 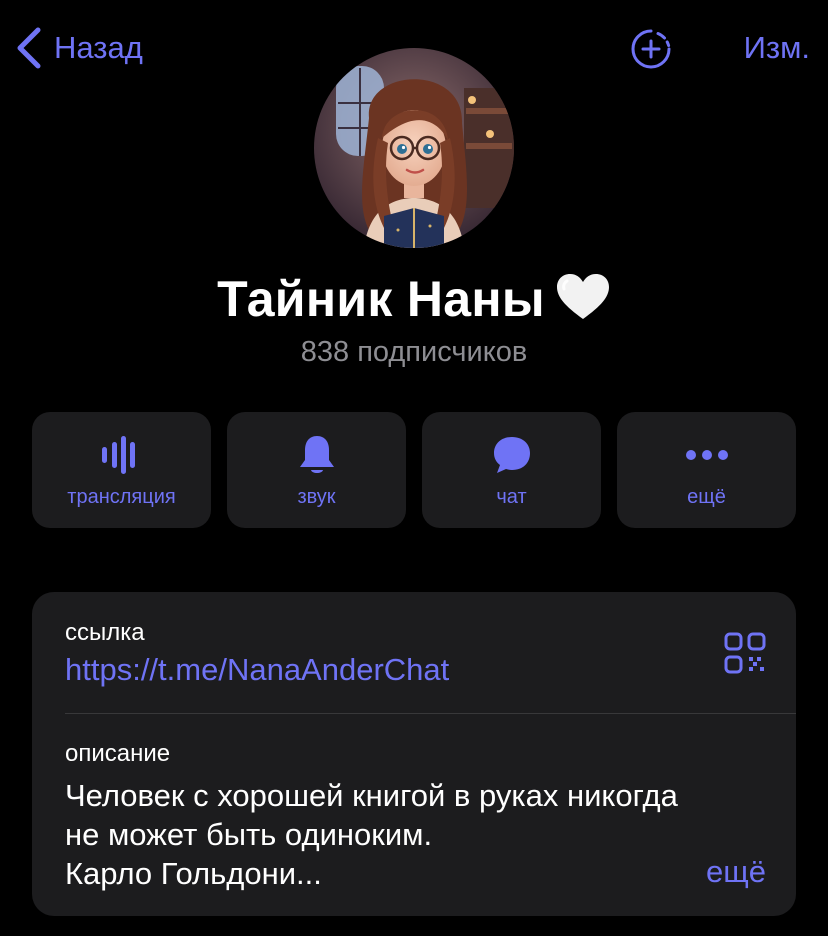 What do you see at coordinates (414, 352) in the screenshot?
I see `subscribers-count: 838 подписчиков` at bounding box center [414, 352].